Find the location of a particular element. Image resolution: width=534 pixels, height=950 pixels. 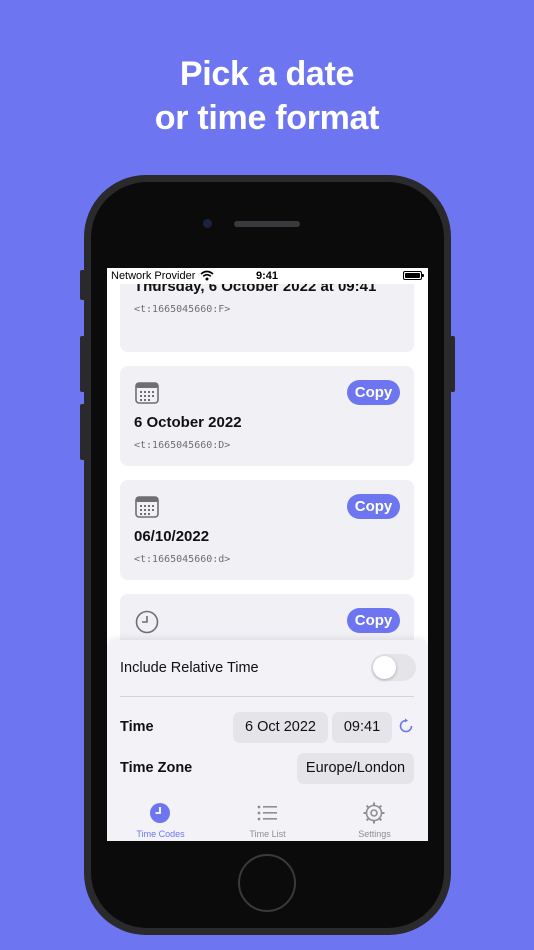

status-time: 9:41 is located at coordinates (267, 276).